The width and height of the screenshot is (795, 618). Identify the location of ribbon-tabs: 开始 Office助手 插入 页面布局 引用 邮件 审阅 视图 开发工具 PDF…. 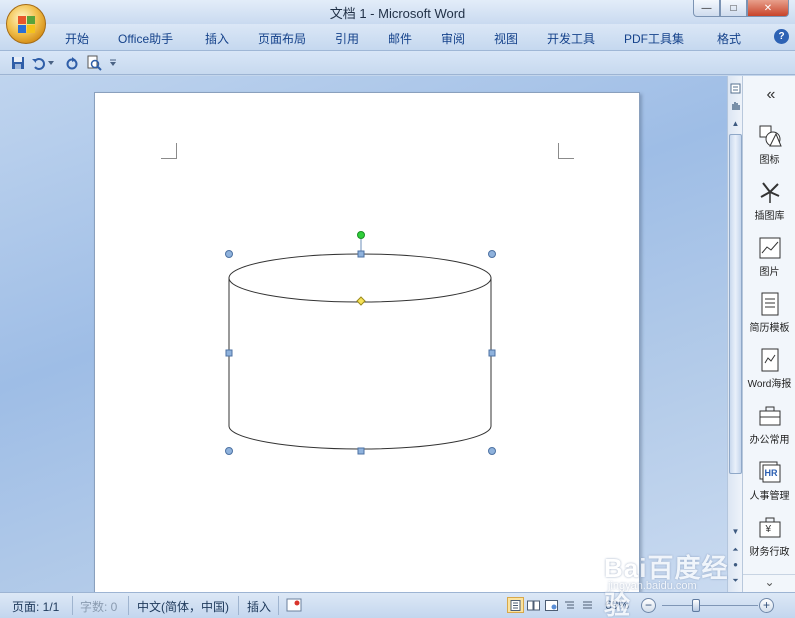
(397, 37).